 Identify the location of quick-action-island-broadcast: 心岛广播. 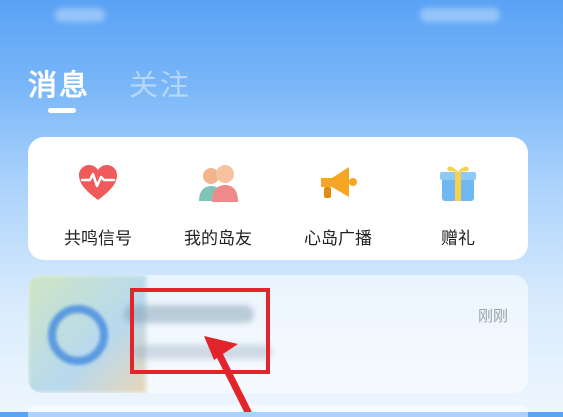
(338, 205).